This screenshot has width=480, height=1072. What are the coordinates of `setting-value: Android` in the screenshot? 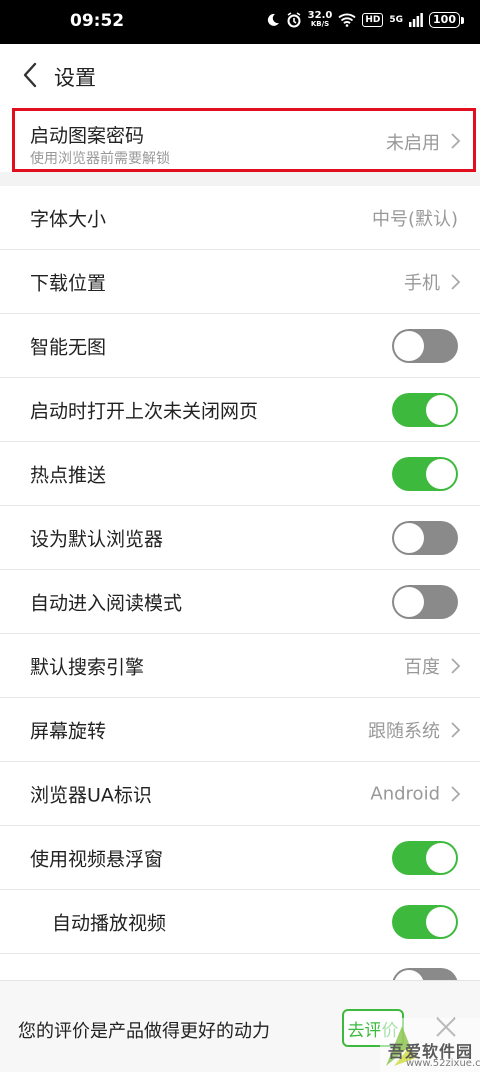 It's located at (405, 793).